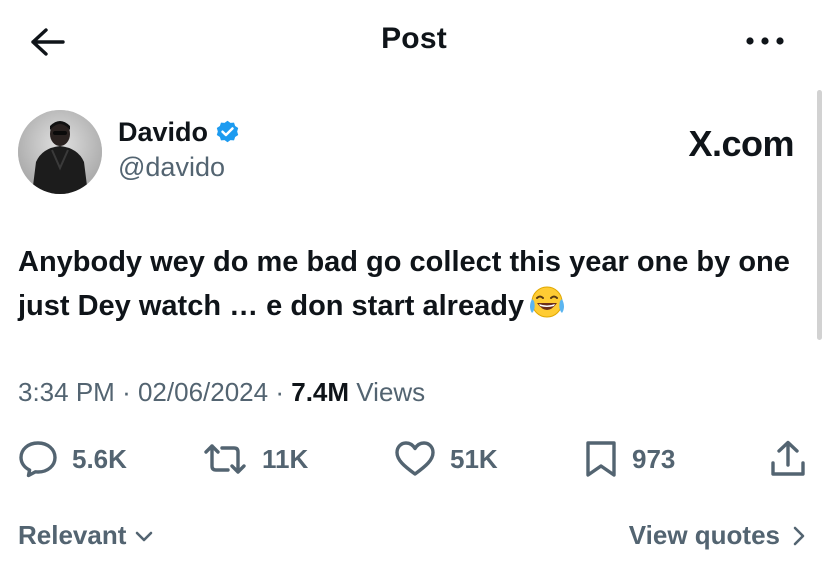  Describe the element at coordinates (72, 535) in the screenshot. I see `sort-label: Relevant` at that location.